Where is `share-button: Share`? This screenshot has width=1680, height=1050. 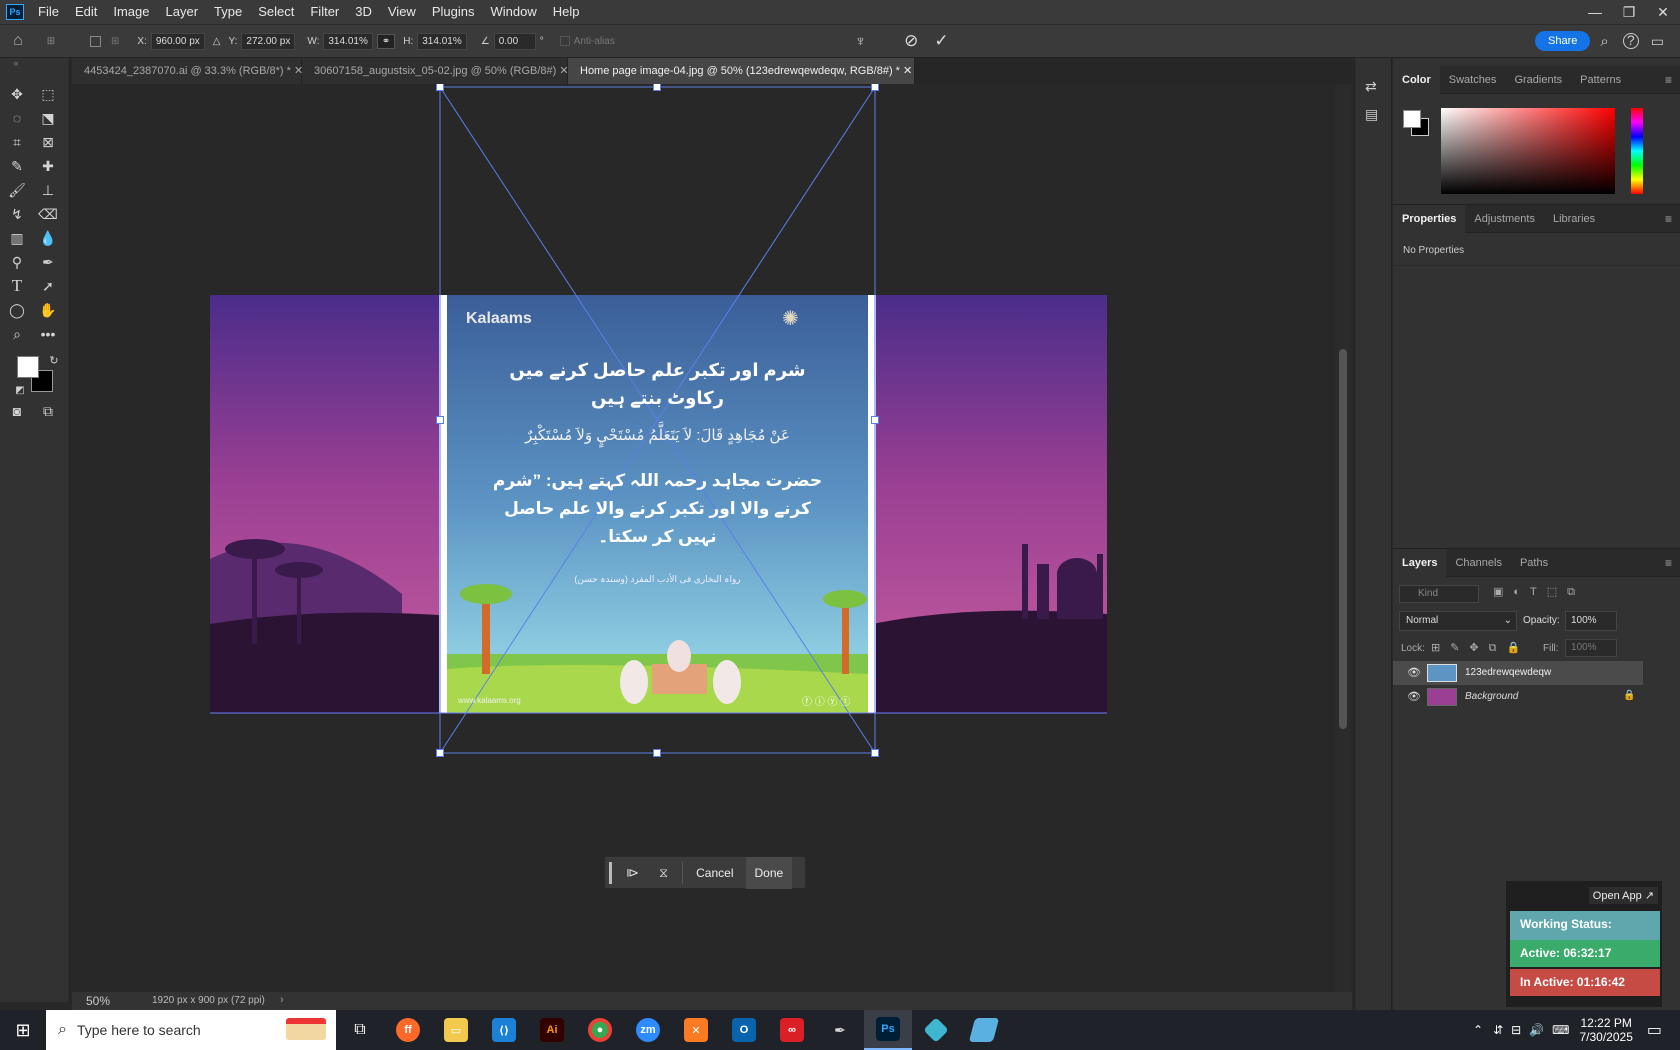
share-button: Share is located at coordinates (1563, 41).